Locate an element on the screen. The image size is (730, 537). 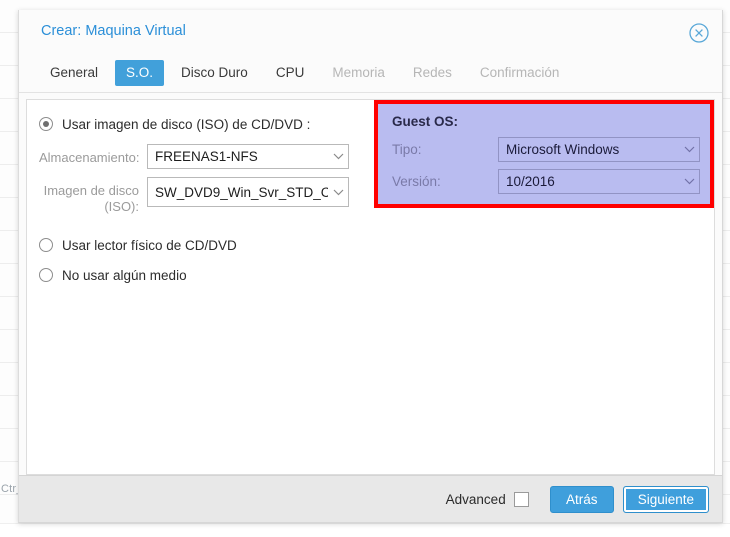
storage-field: Almacenamiento: FREENAS1-NFS is located at coordinates (211, 156).